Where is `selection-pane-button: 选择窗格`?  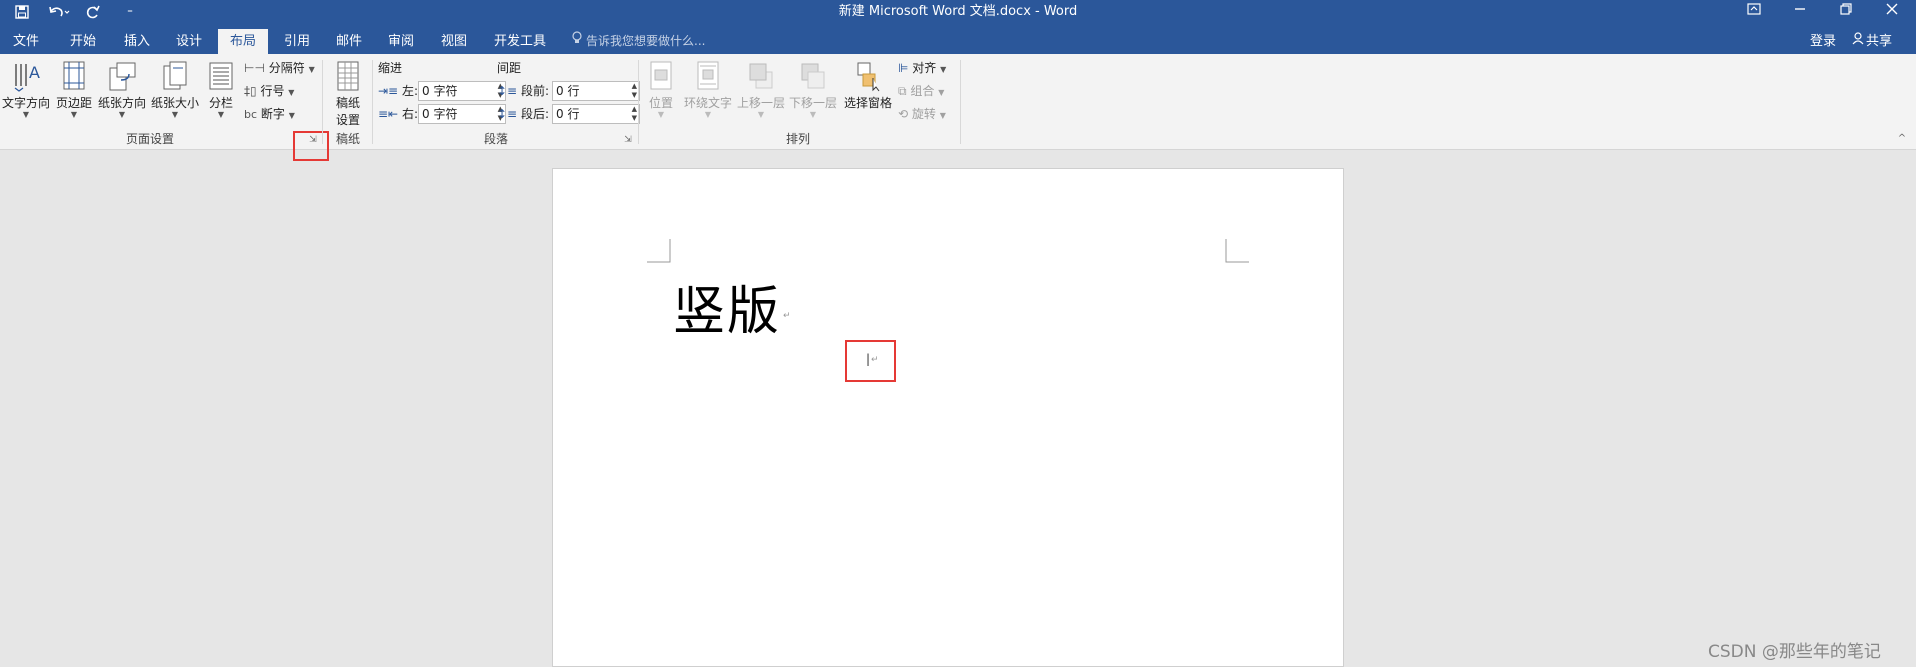 selection-pane-button: 选择窗格 is located at coordinates (868, 85).